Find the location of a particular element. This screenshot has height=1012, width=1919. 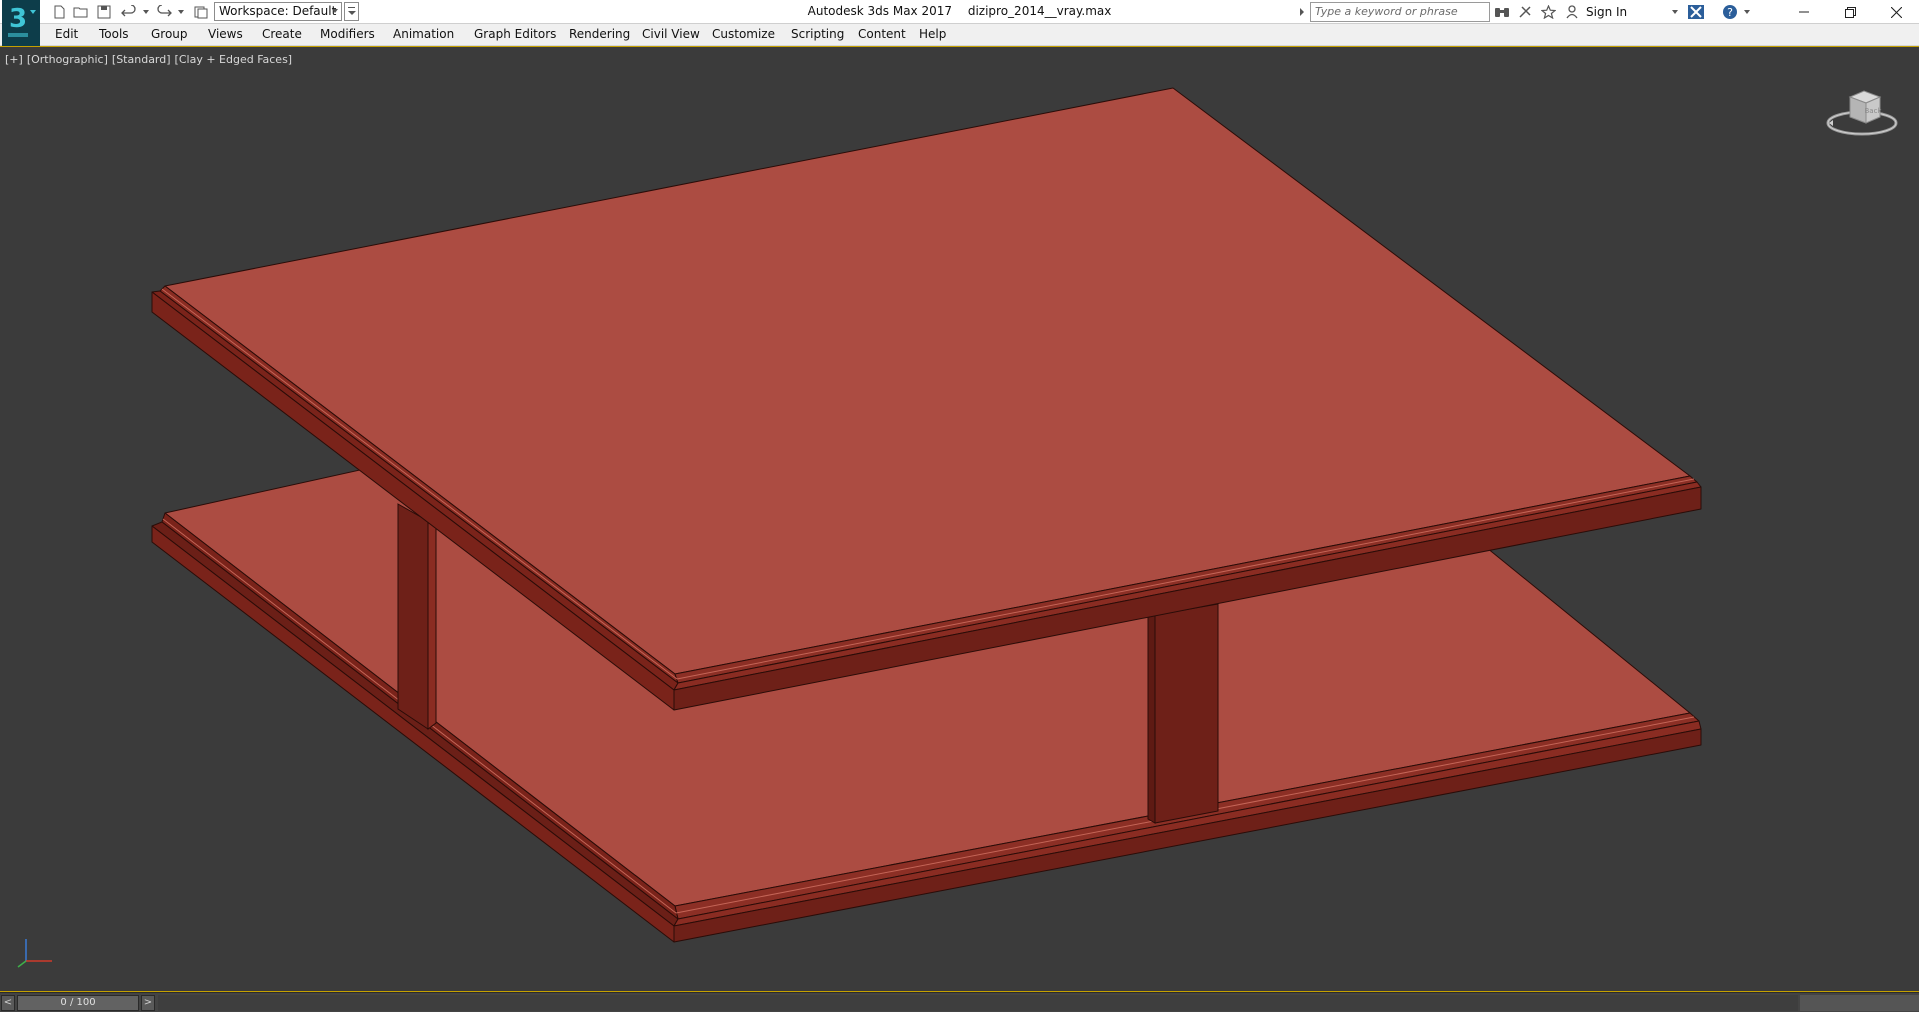

right-leg is located at coordinates (1183, 713).